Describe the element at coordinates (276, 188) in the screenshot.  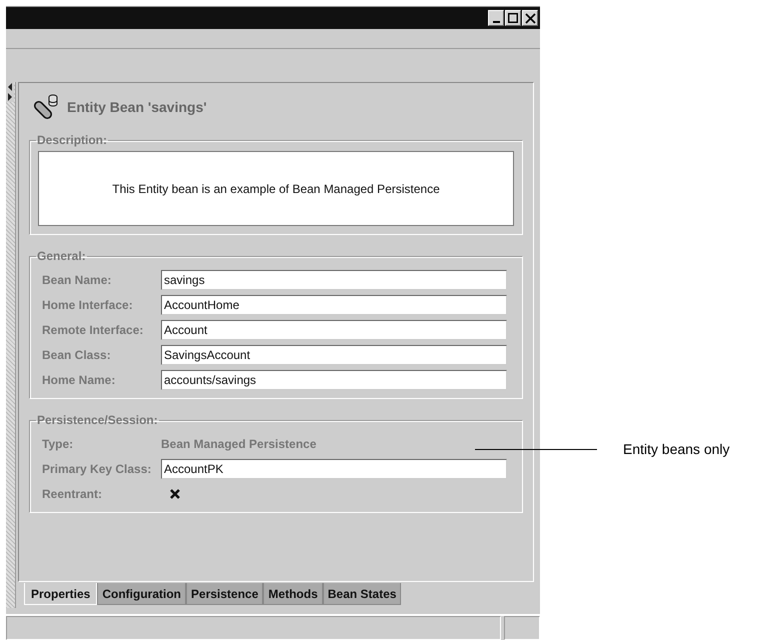
I see `description-text: This Entity bean is an example of Bean Managed Persistence` at that location.